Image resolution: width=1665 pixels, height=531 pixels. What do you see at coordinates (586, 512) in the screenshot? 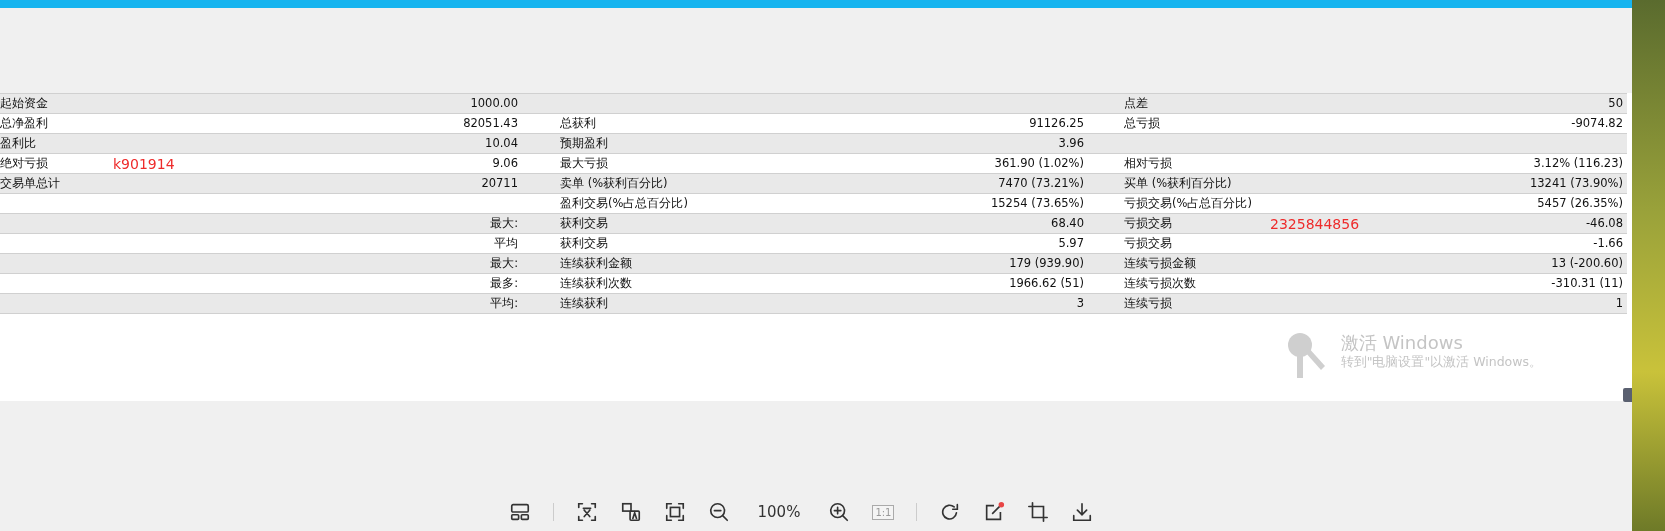
I see `text-scan-icon` at bounding box center [586, 512].